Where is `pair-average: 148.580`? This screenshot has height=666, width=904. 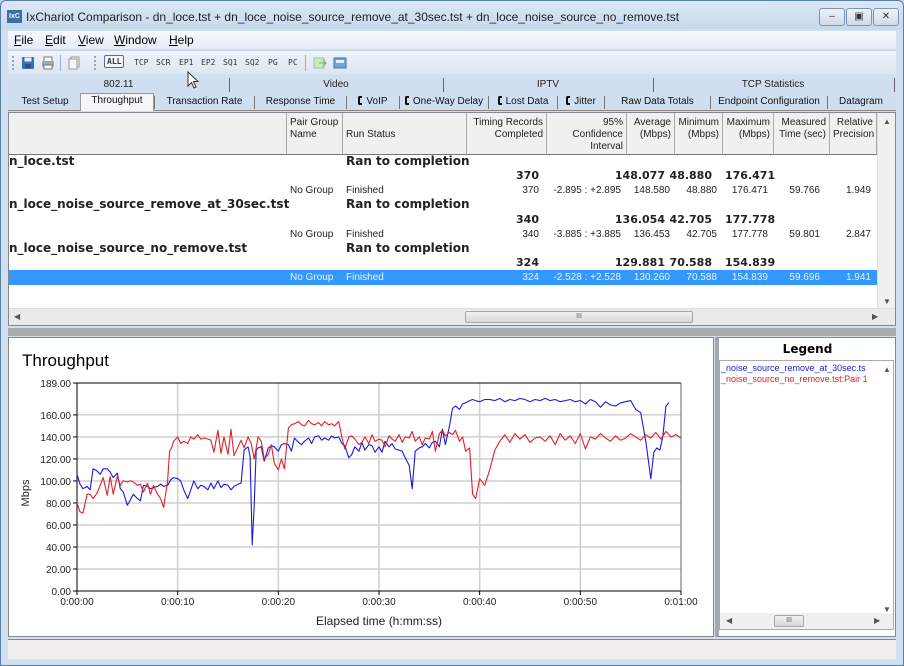
pair-average: 148.580 is located at coordinates (651, 190).